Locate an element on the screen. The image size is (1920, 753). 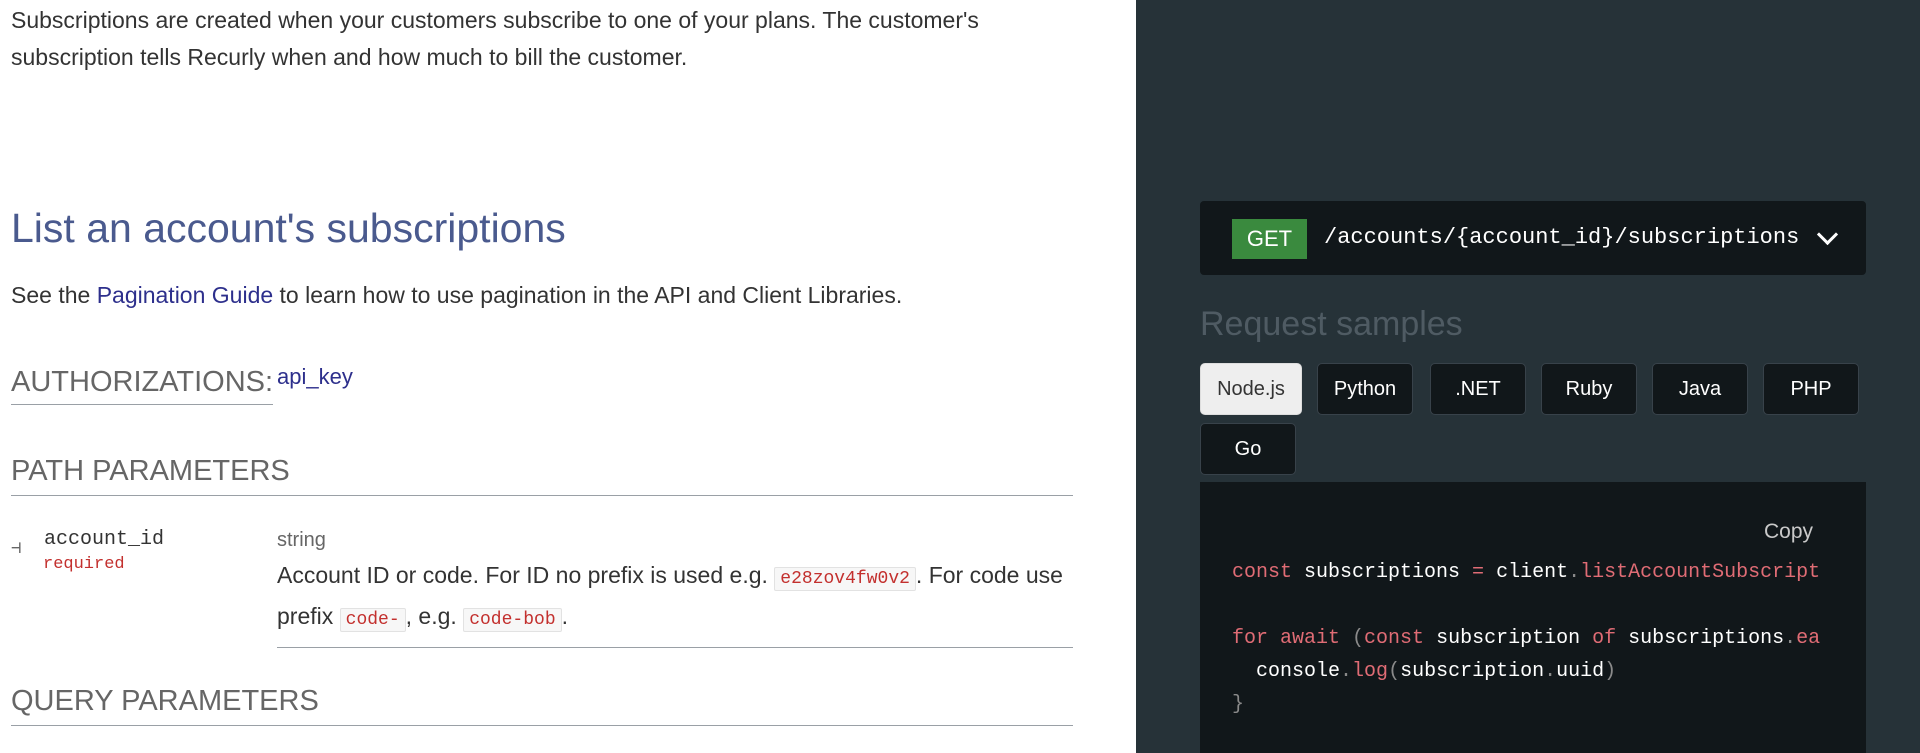
chevron-down-icon is located at coordinates (1827, 234).